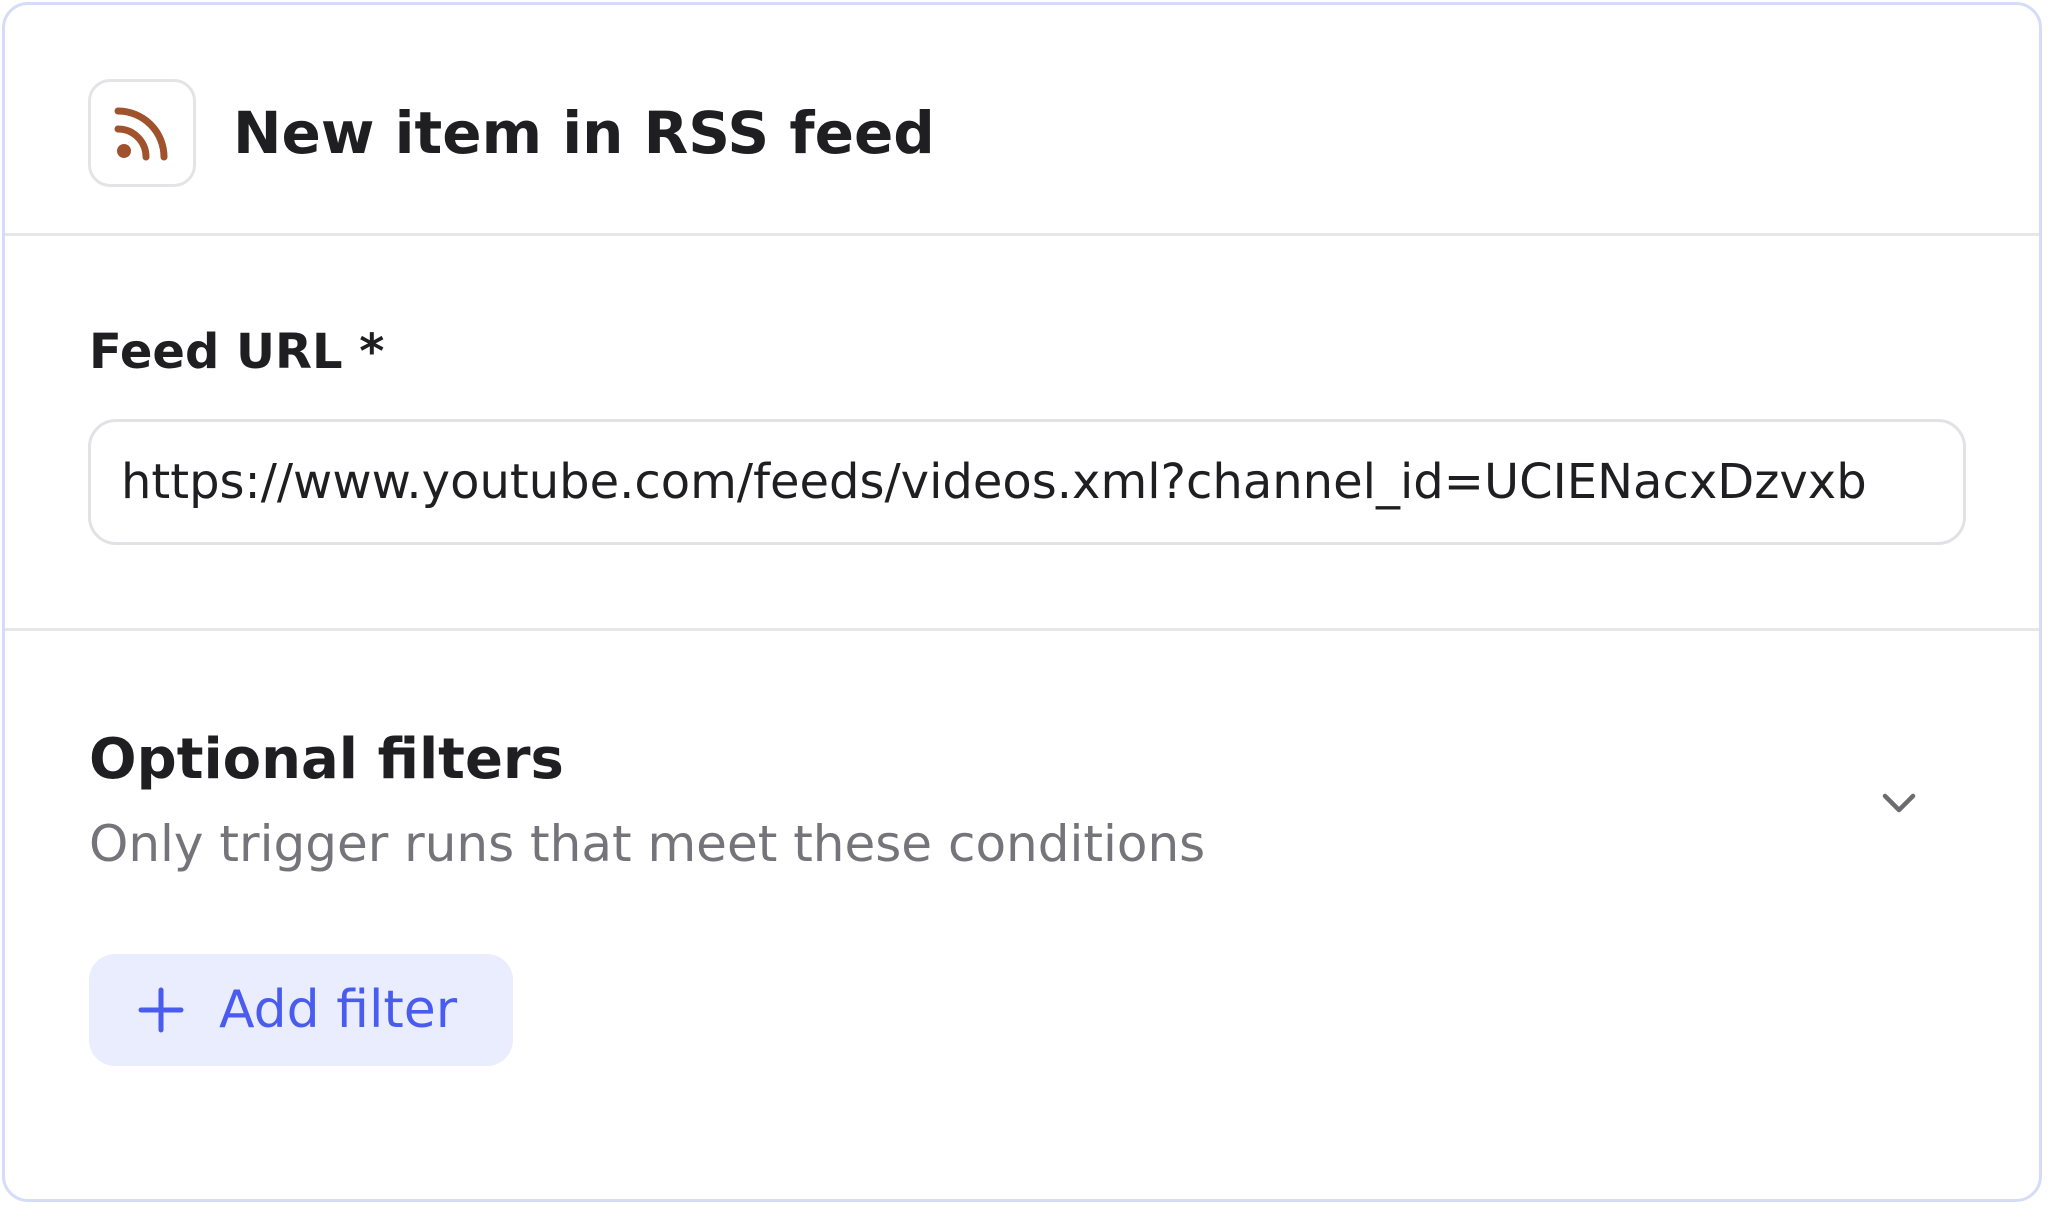  I want to click on rss-icon, so click(141, 134).